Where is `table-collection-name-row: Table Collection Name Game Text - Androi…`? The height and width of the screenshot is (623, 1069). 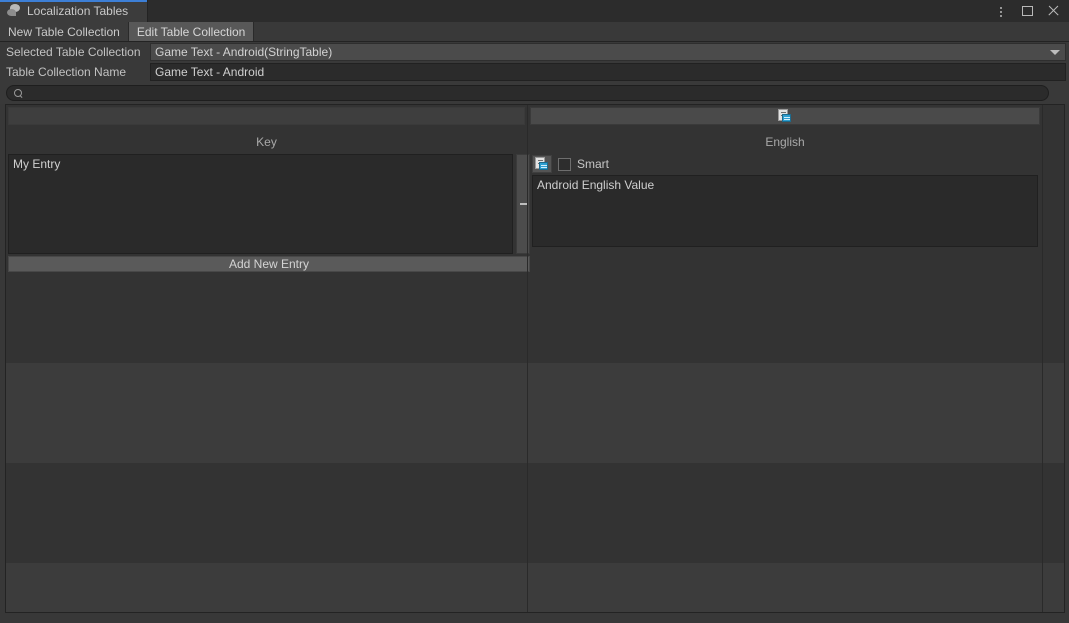 table-collection-name-row: Table Collection Name Game Text - Androi… is located at coordinates (534, 72).